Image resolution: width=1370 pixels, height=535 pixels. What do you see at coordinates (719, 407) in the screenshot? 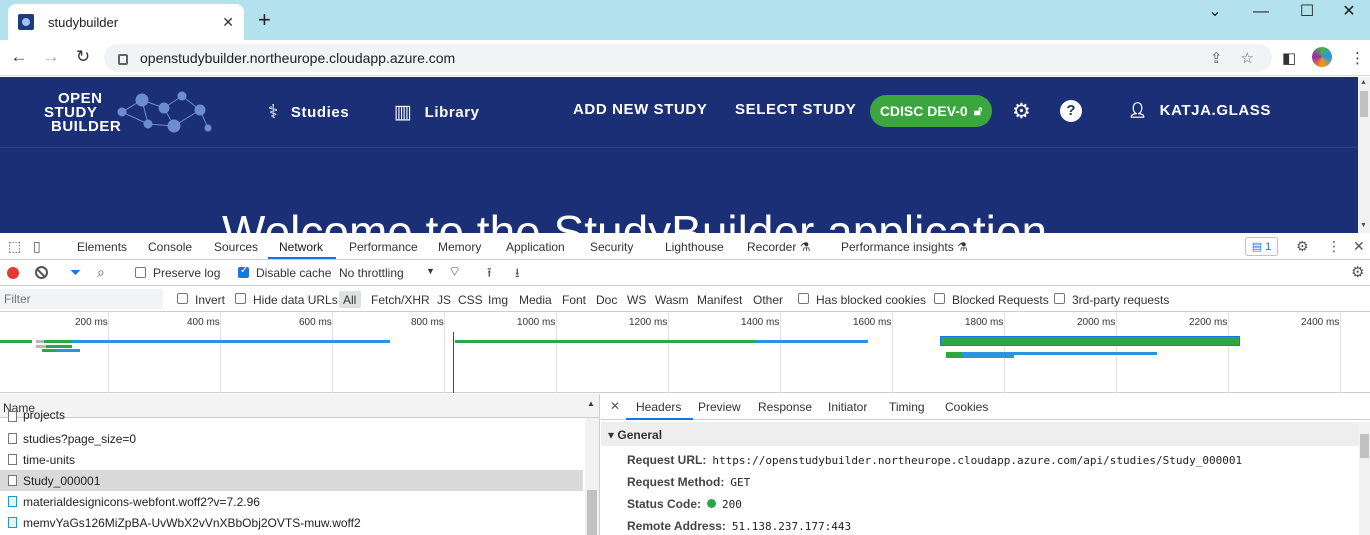
I see `tab-preview: Preview` at bounding box center [719, 407].